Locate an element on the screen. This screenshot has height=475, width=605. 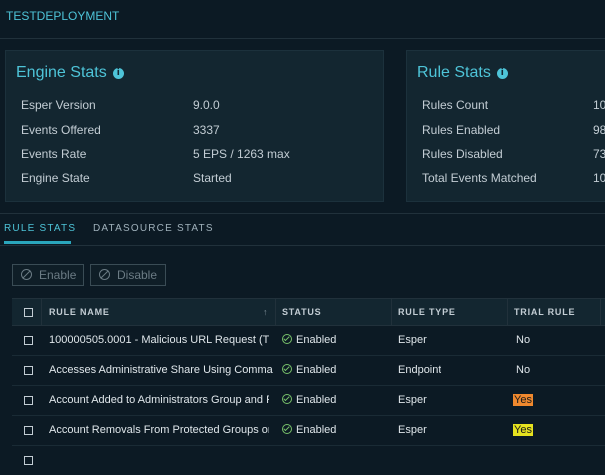
stat-value: 73 is located at coordinates (599, 154).